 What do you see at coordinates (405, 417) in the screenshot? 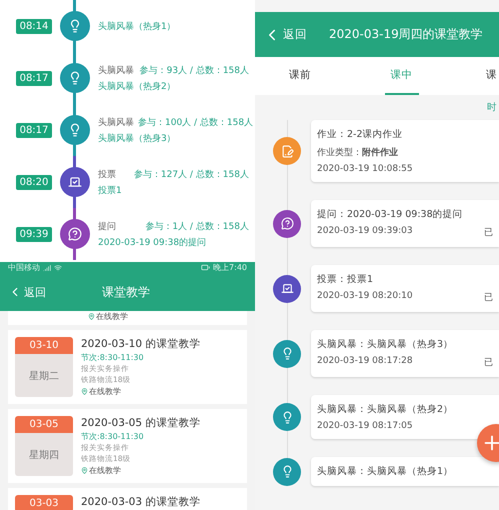
I see `activity-card: 头脑风暴：头脑风暴（热身2） 2020-03-19 08:17:05` at bounding box center [405, 417].